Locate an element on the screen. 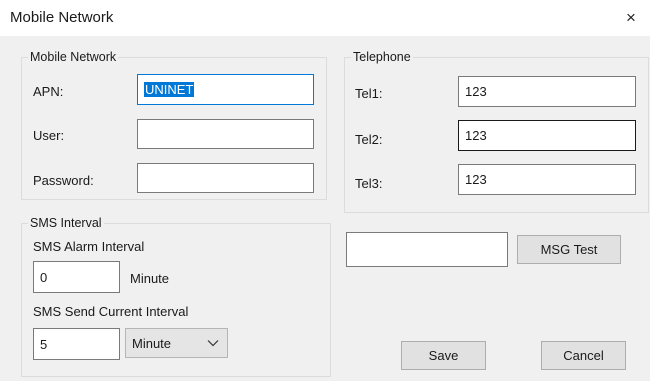  tel2-input is located at coordinates (547, 135).